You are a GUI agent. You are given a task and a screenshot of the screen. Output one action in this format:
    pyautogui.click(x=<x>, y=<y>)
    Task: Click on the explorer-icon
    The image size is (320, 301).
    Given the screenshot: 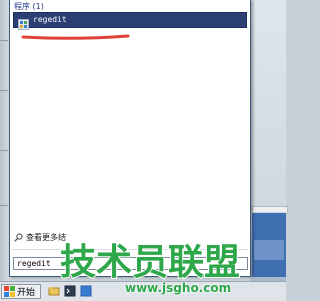 What is the action you would take?
    pyautogui.click(x=86, y=291)
    